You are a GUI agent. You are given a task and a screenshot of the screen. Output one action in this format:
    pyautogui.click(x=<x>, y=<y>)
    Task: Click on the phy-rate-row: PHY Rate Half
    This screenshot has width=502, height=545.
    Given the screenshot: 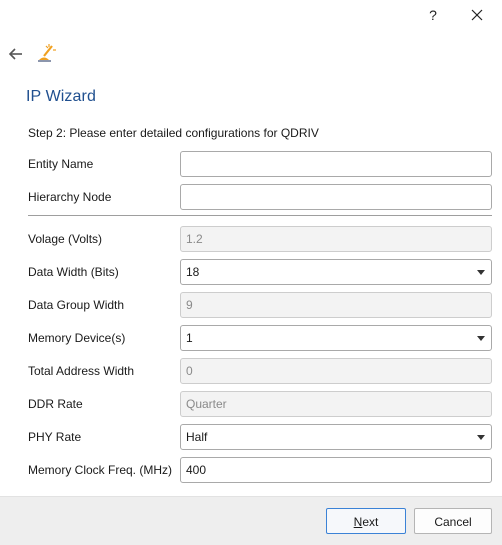 What is the action you would take?
    pyautogui.click(x=260, y=437)
    